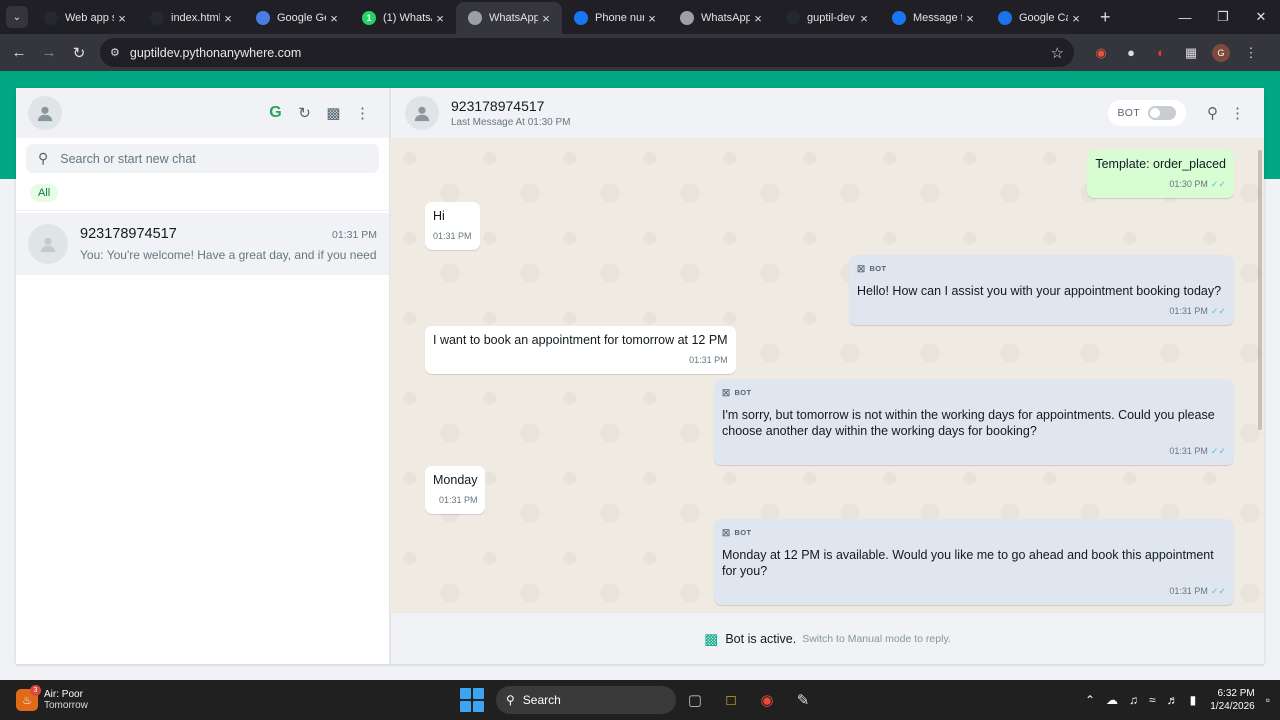 The height and width of the screenshot is (720, 1280). Describe the element at coordinates (1251, 52) in the screenshot. I see `browser-menu-icon: ⋮` at that location.